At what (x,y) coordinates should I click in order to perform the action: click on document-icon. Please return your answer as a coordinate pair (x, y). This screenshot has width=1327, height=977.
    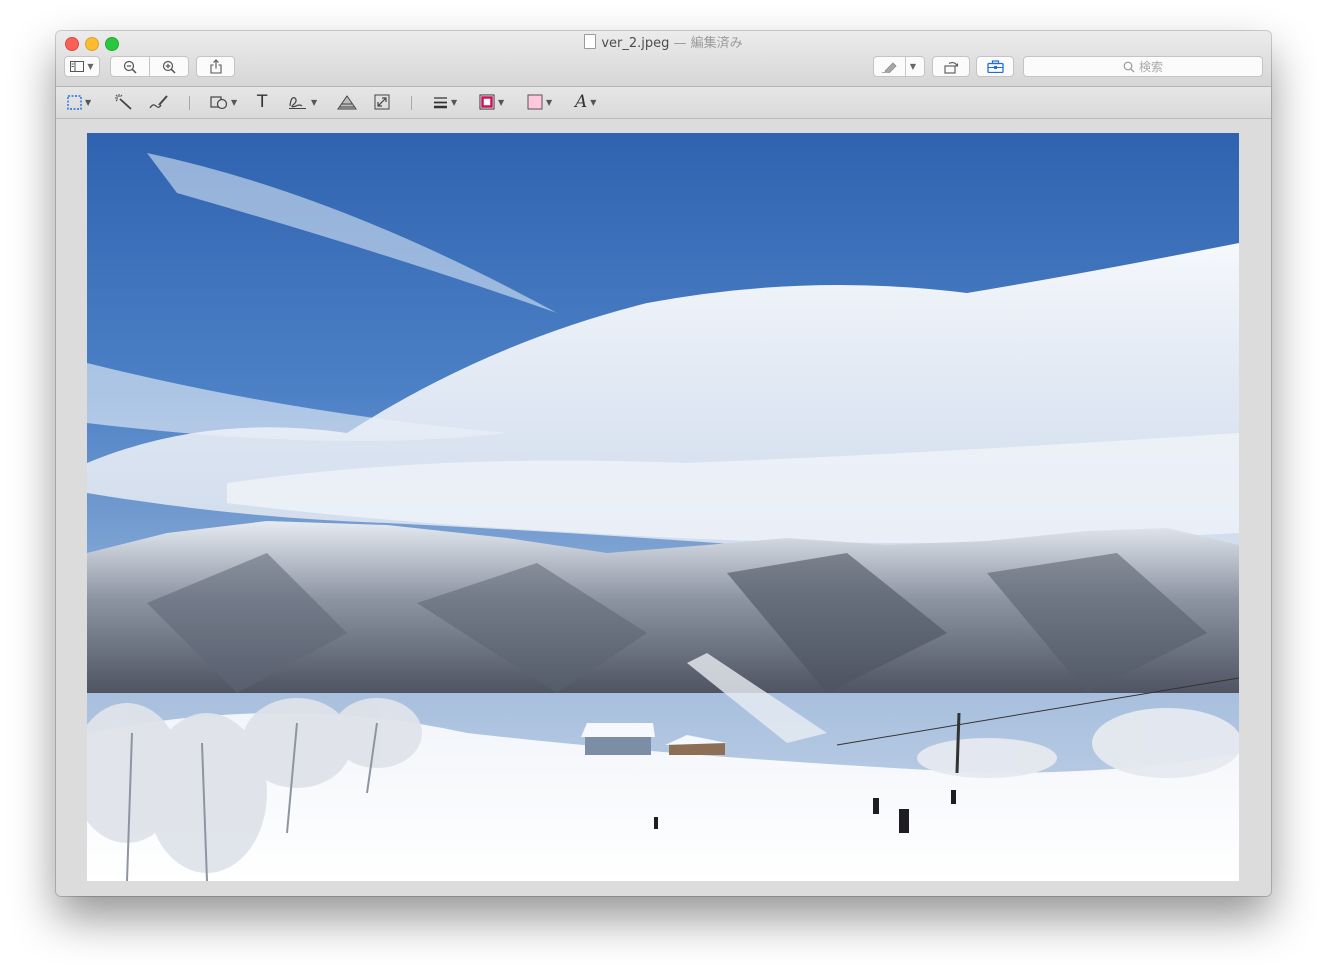
    Looking at the image, I should click on (590, 41).